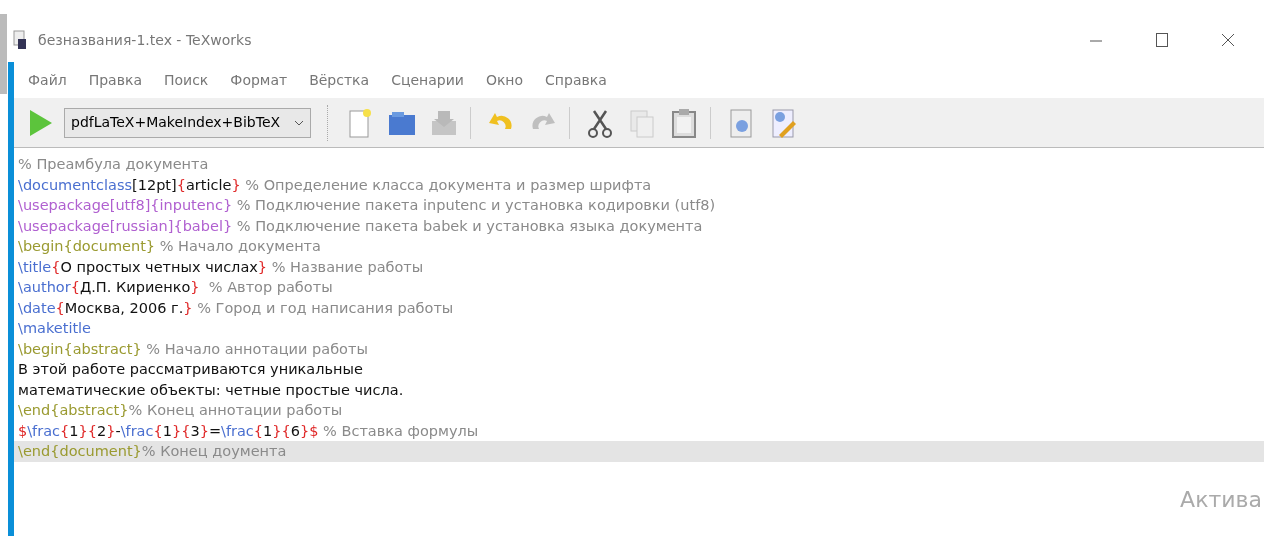 This screenshot has height=536, width=1264. I want to click on code-line: \documentclass[12pt]{article} % Определение класса документа и размер шрифта, so click(335, 185).